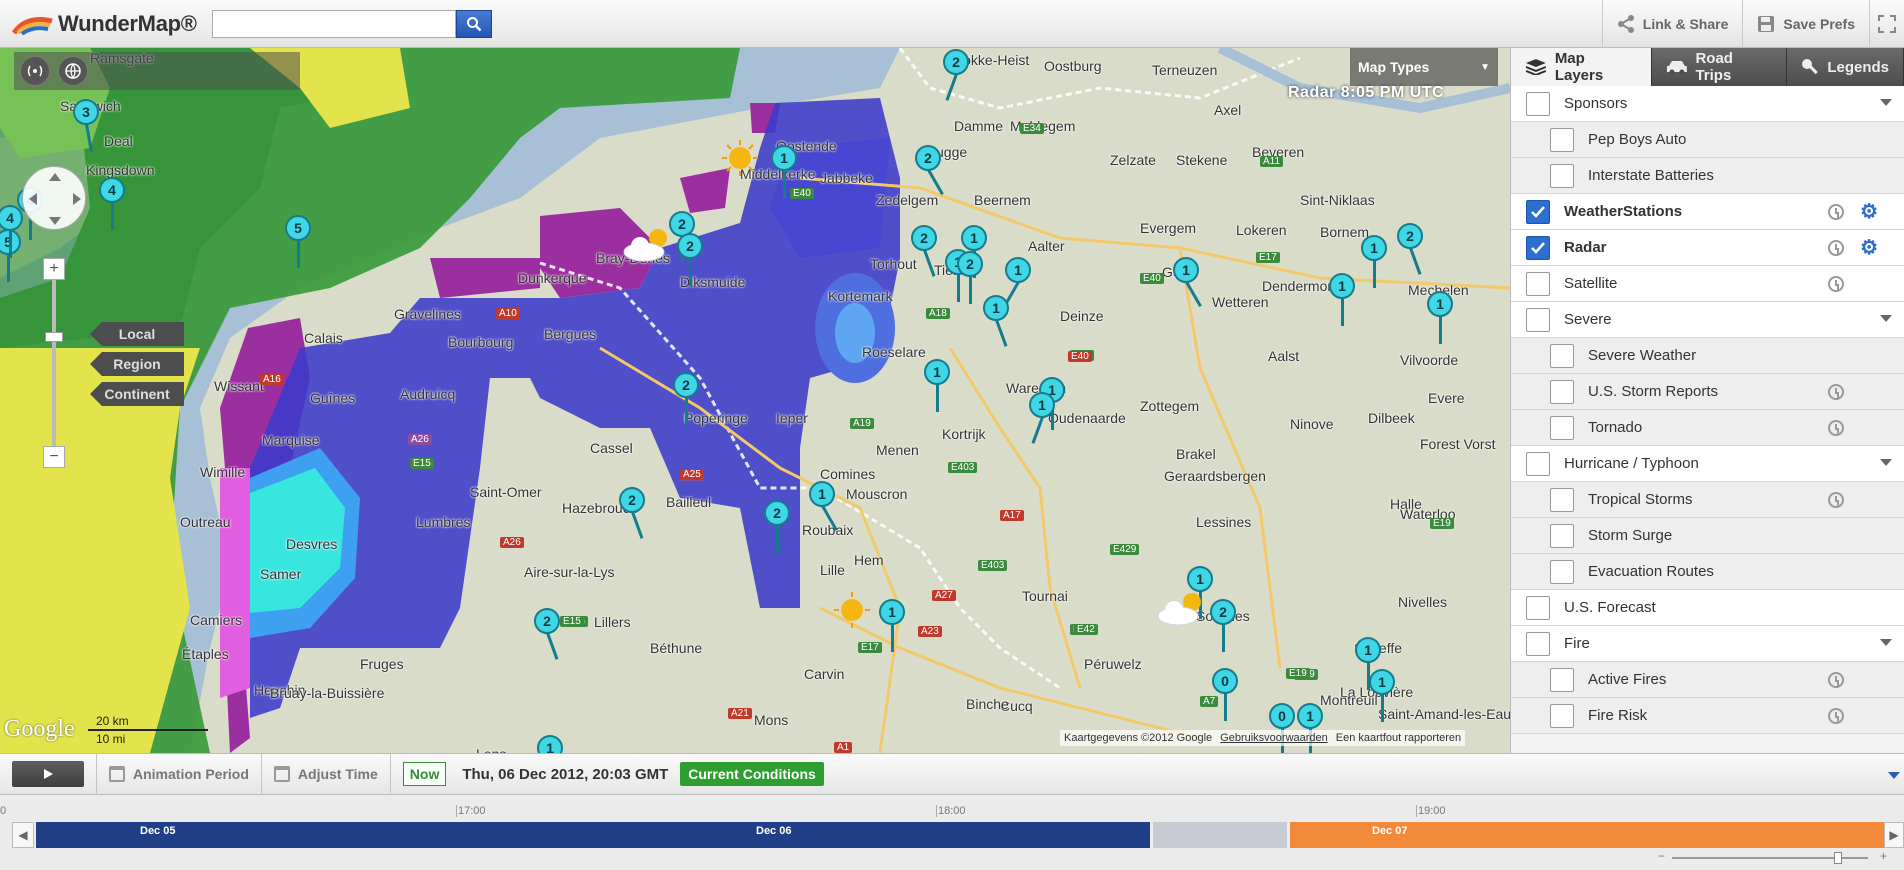 The image size is (1904, 870). I want to click on adjust-time-button: Adjust Time, so click(325, 774).